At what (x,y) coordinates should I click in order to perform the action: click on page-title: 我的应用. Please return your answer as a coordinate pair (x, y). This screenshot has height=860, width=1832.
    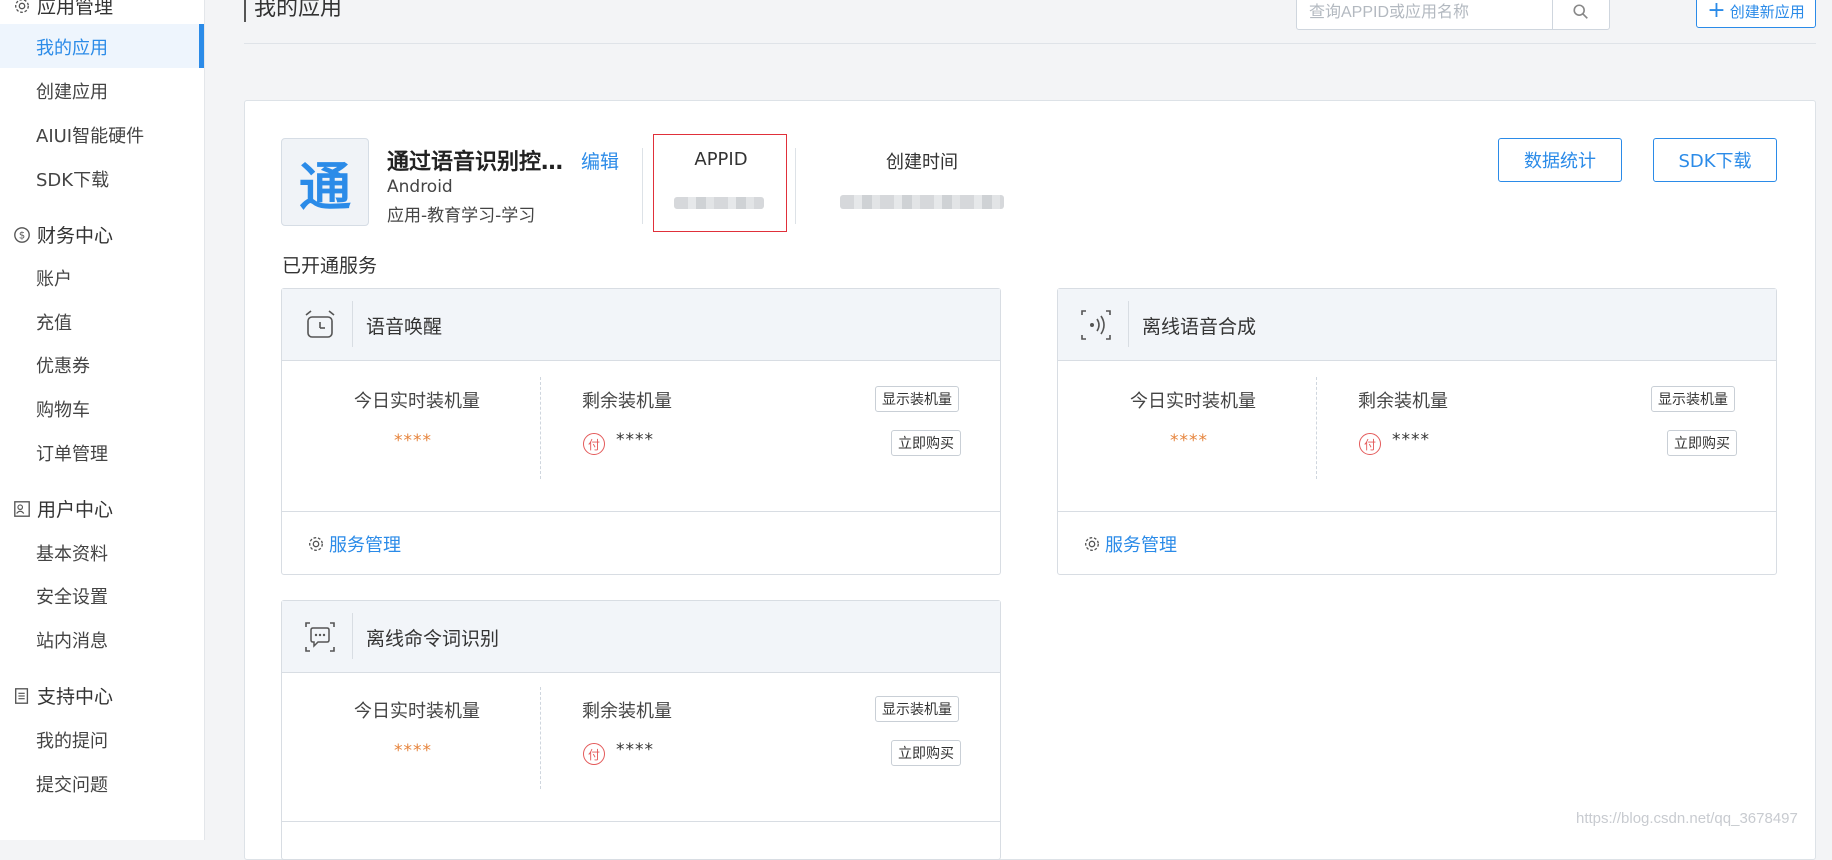
    Looking at the image, I should click on (293, 11).